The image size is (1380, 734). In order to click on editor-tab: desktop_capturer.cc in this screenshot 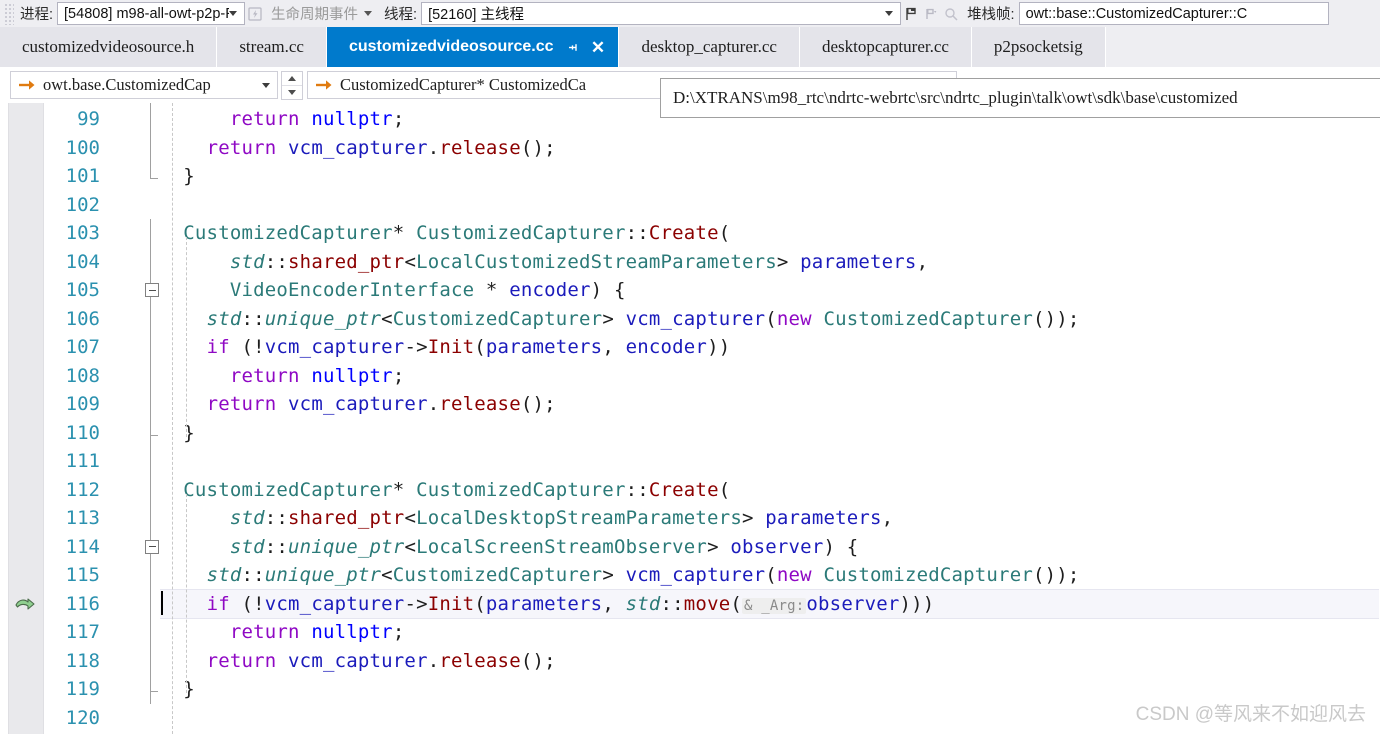, I will do `click(709, 47)`.